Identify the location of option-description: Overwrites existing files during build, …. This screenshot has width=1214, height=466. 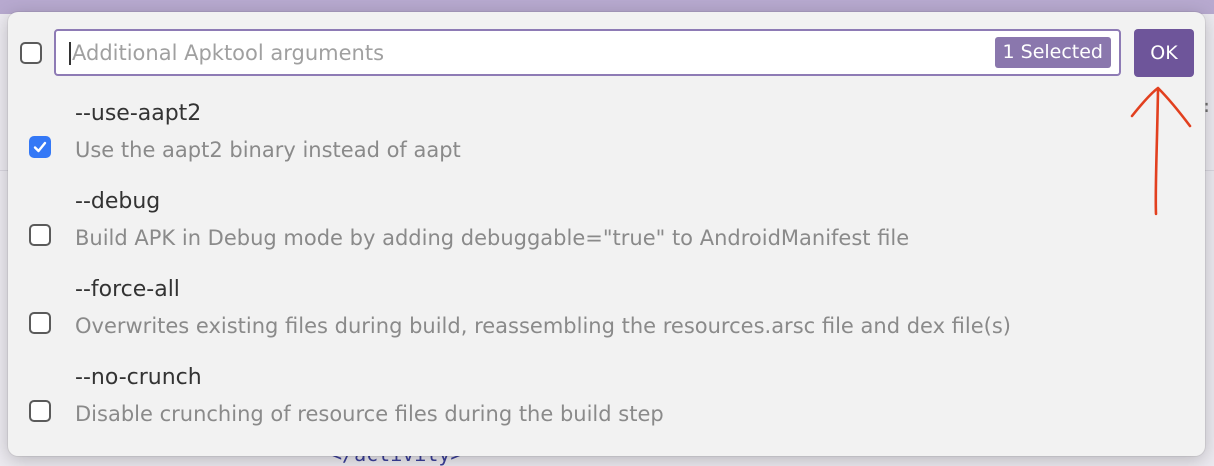
(543, 326).